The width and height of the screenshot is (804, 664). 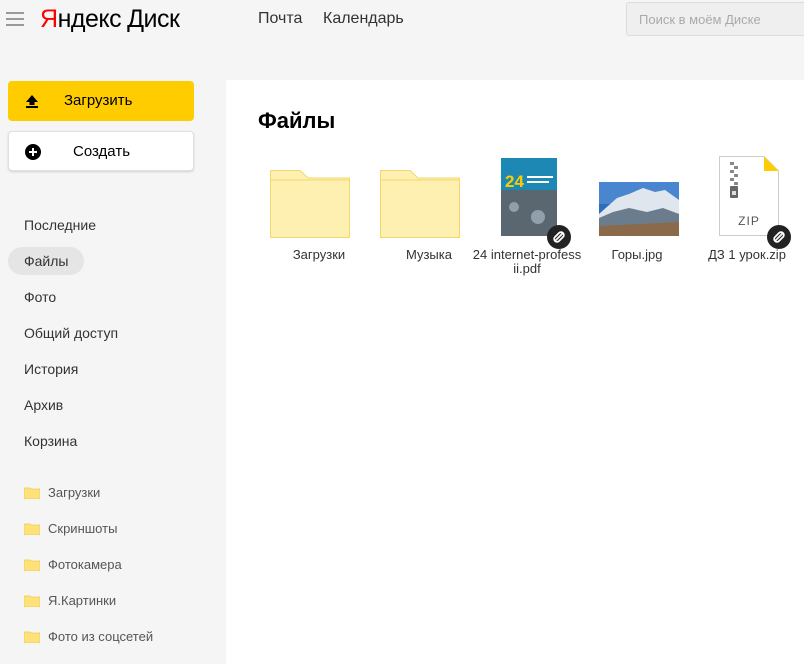 What do you see at coordinates (747, 221) in the screenshot?
I see `file-tile: ZIP ДЗ 1 урок.zip` at bounding box center [747, 221].